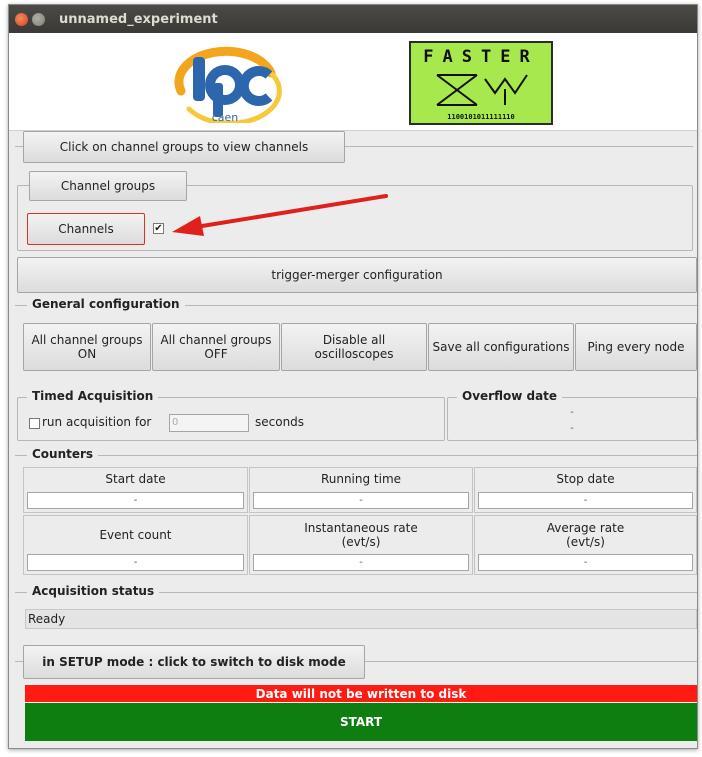  I want to click on faster-logo-text: FASTER, so click(481, 57).